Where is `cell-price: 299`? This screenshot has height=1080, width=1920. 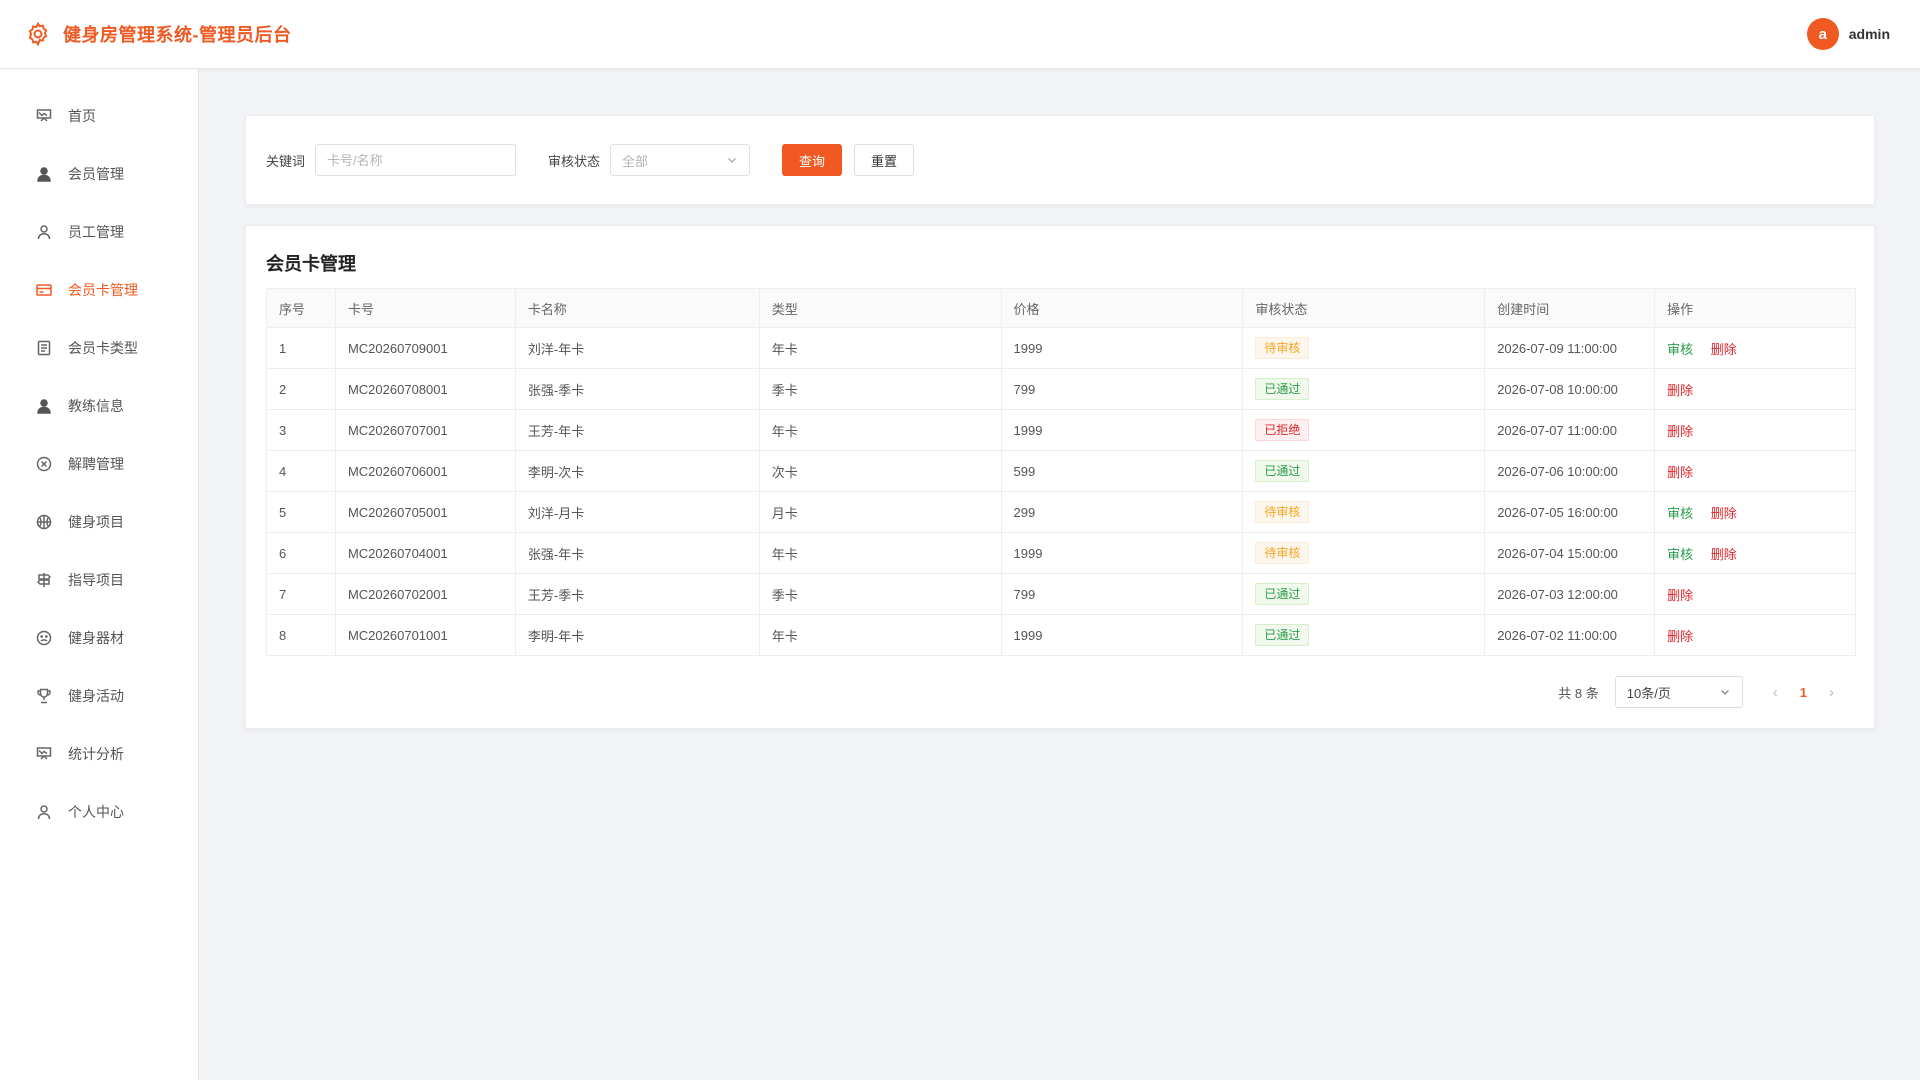
cell-price: 299 is located at coordinates (1122, 512).